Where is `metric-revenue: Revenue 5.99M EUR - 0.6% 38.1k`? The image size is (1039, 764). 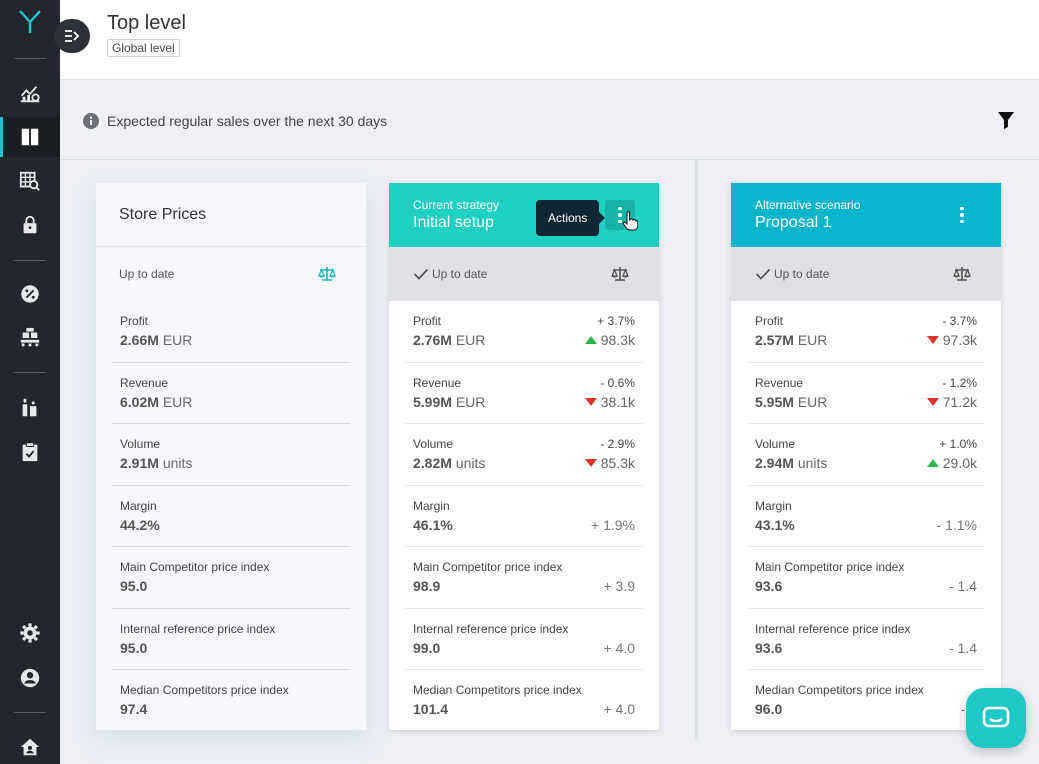 metric-revenue: Revenue 5.99M EUR - 0.6% 38.1k is located at coordinates (524, 393).